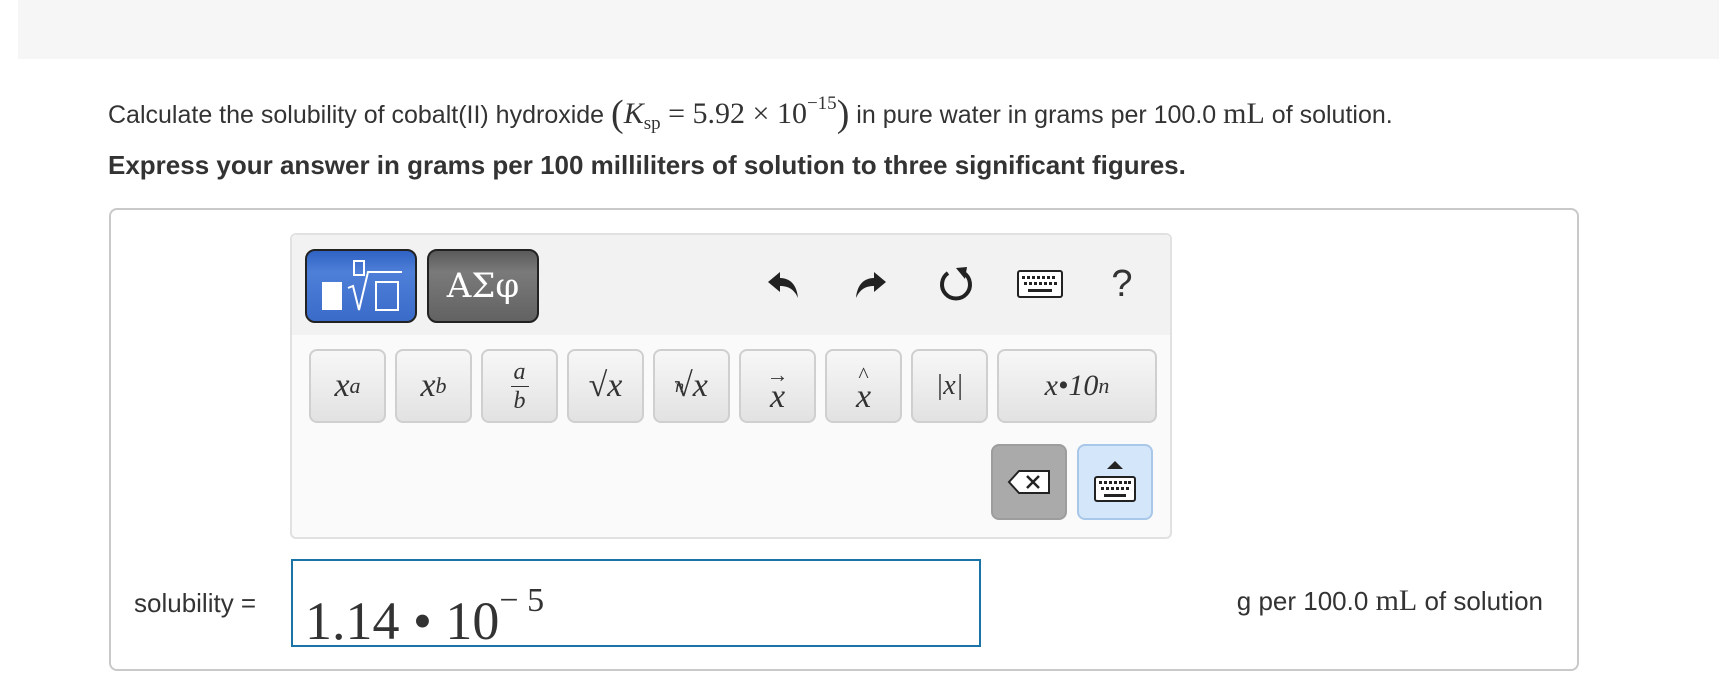  I want to click on fraction-icon: ab, so click(519, 386).